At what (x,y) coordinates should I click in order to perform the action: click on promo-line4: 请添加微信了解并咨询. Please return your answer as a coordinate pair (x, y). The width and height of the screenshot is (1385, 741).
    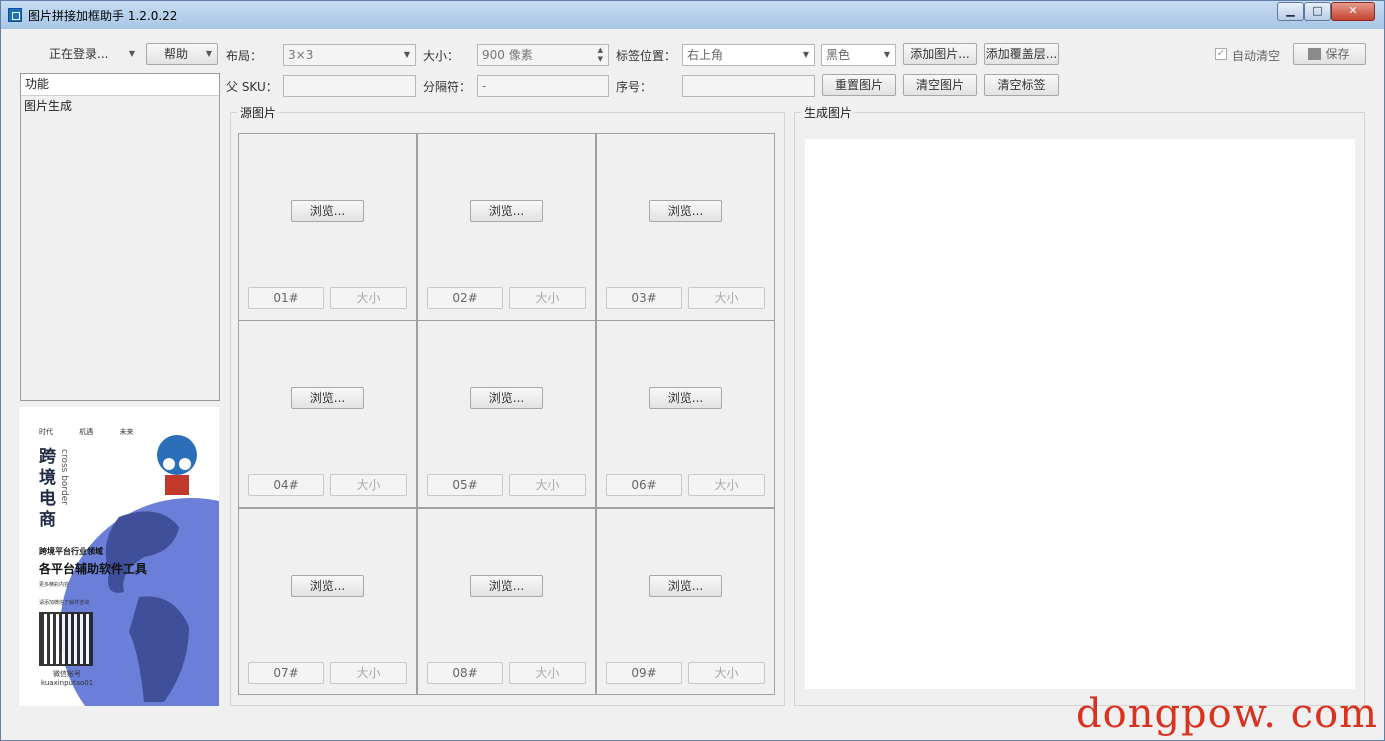
    Looking at the image, I should click on (64, 603).